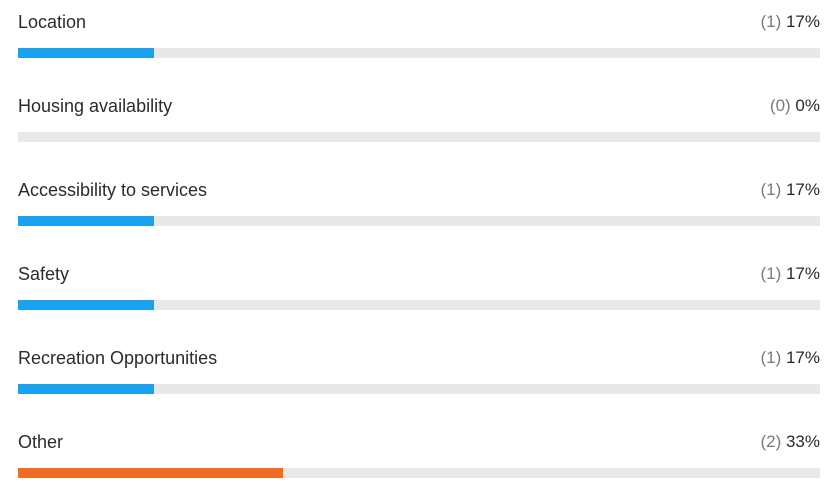 This screenshot has width=827, height=484. What do you see at coordinates (780, 105) in the screenshot?
I see `vote-count: (0)` at bounding box center [780, 105].